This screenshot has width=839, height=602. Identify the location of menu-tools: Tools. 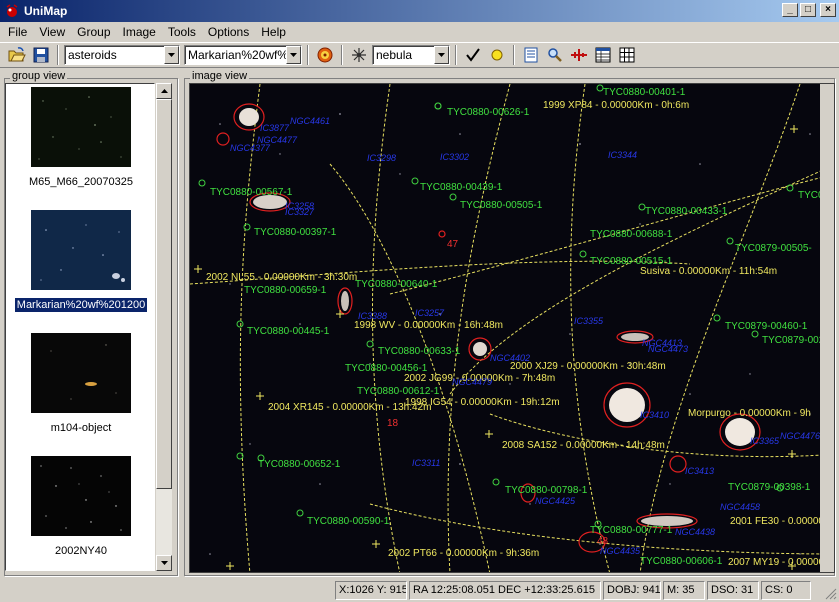
(182, 32).